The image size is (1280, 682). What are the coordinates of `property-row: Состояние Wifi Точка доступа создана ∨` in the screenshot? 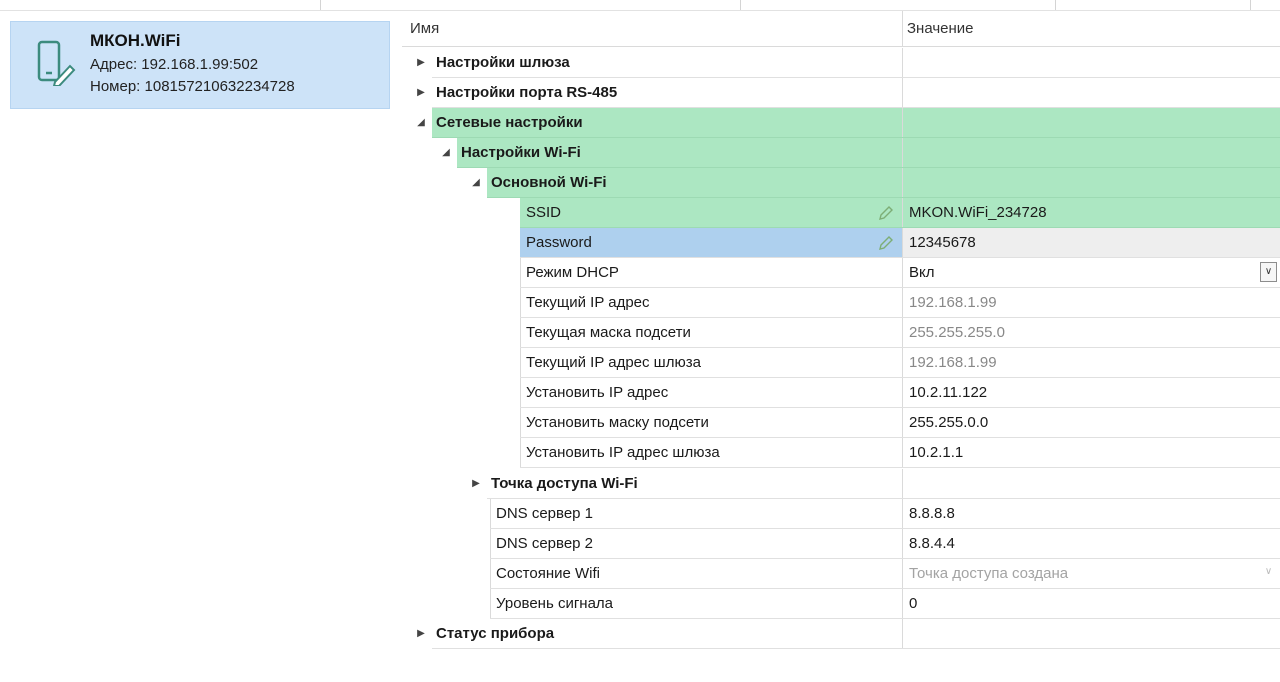 It's located at (841, 574).